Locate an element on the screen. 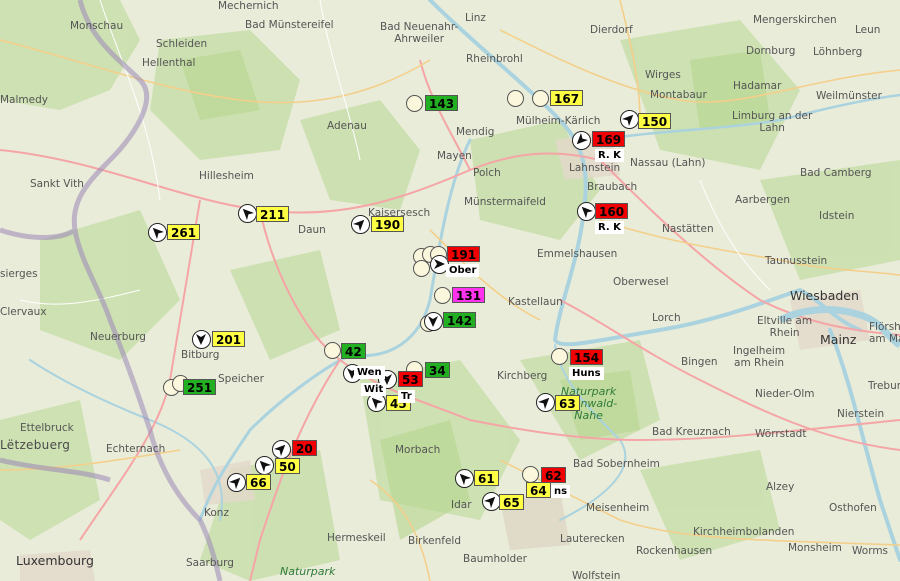 This screenshot has width=900, height=581. place-label: Wörrstadt is located at coordinates (781, 434).